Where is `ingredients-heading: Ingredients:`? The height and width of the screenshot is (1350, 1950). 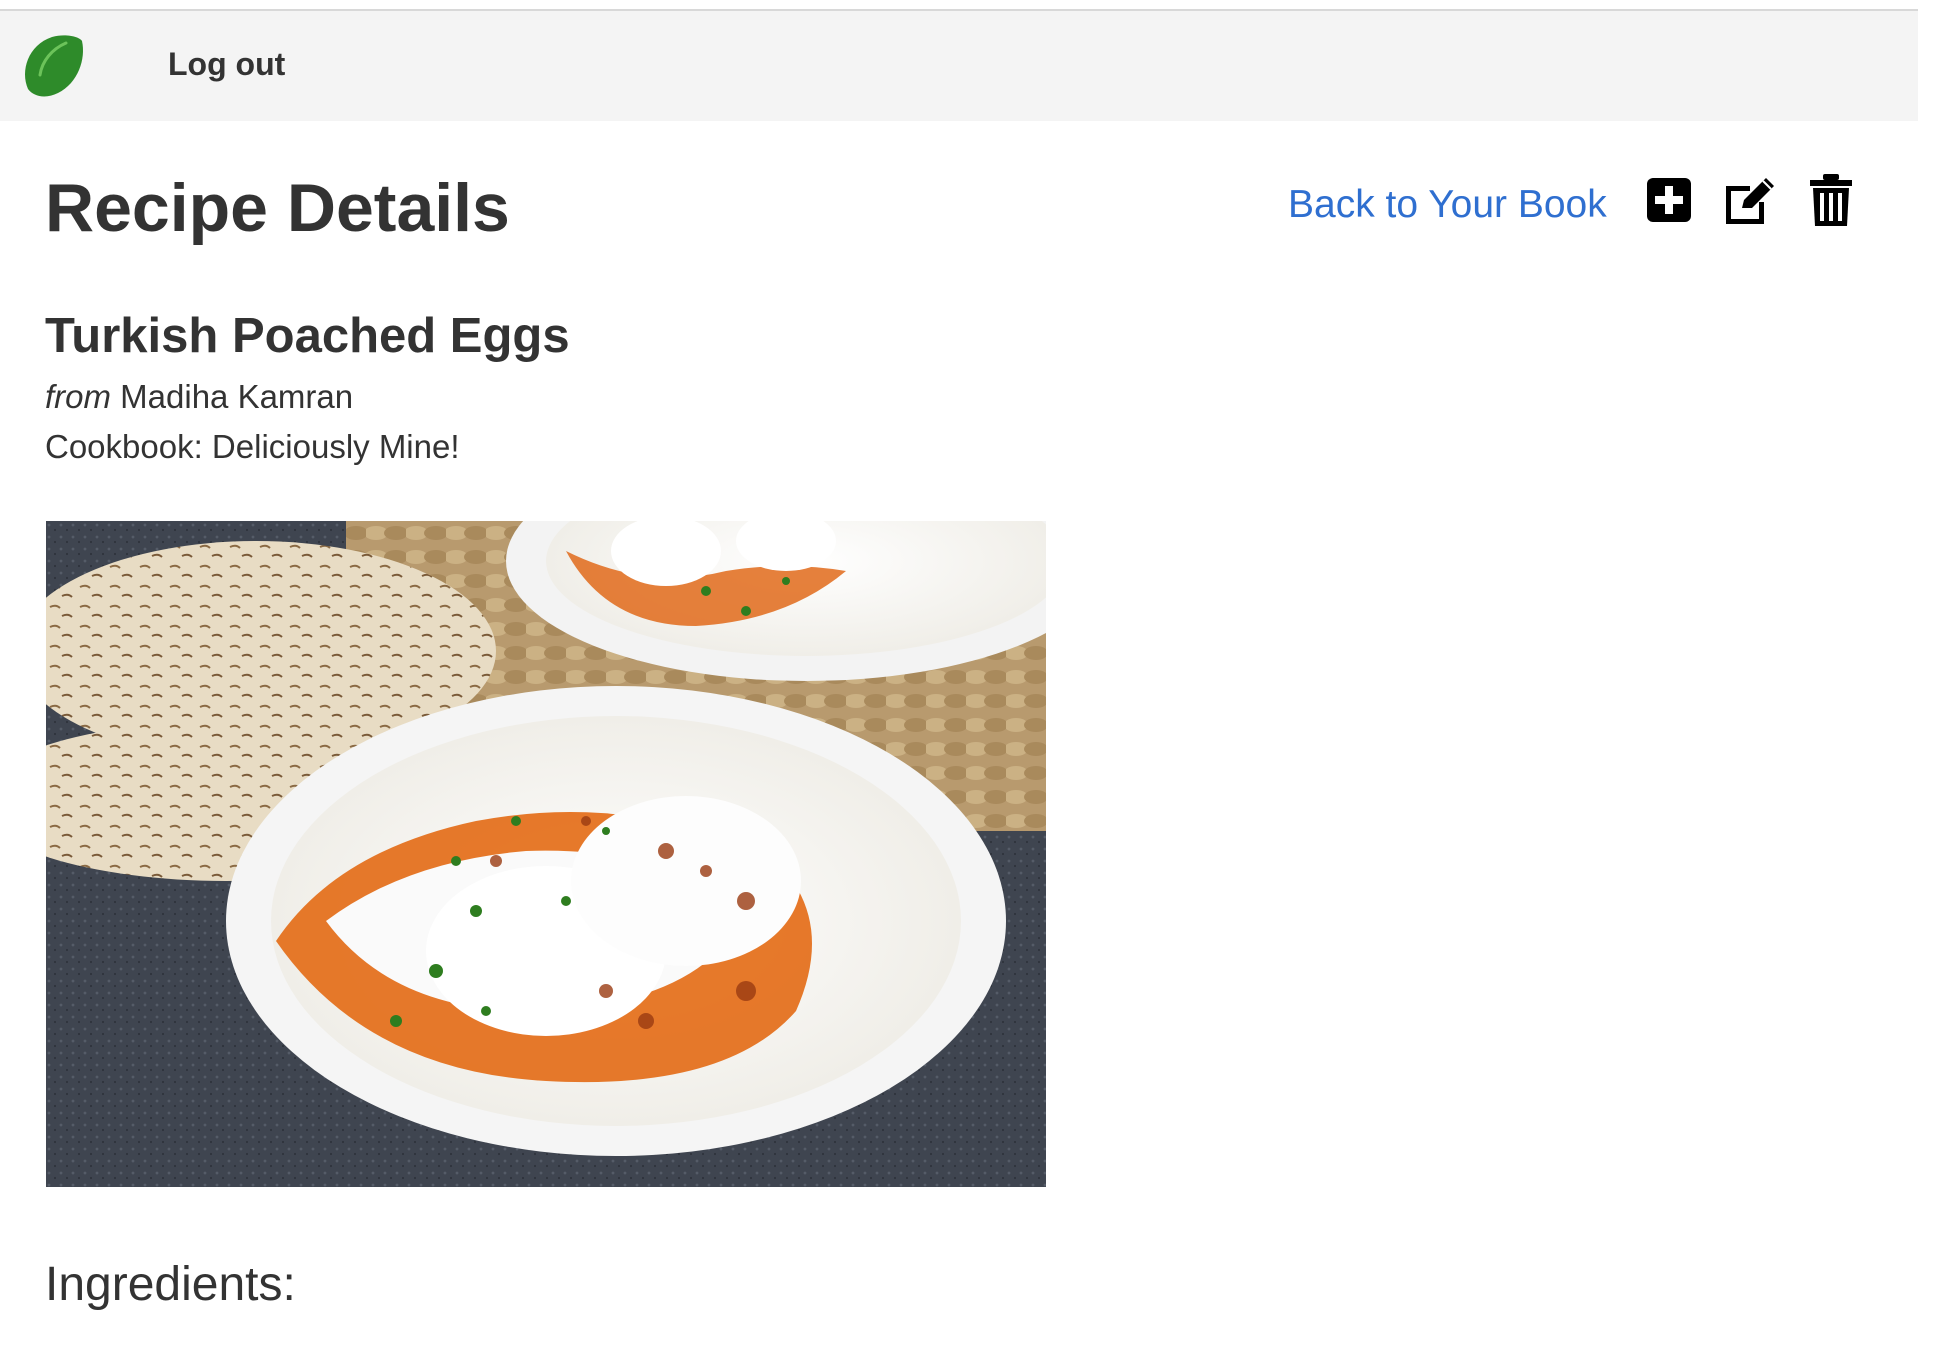 ingredients-heading: Ingredients: is located at coordinates (170, 1284).